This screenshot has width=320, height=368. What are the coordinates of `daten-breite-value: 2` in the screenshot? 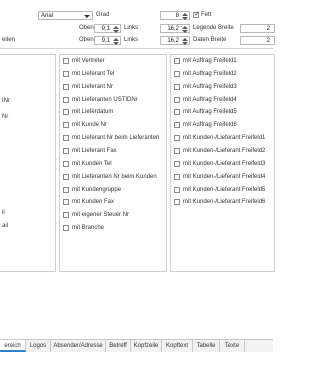 It's located at (268, 41).